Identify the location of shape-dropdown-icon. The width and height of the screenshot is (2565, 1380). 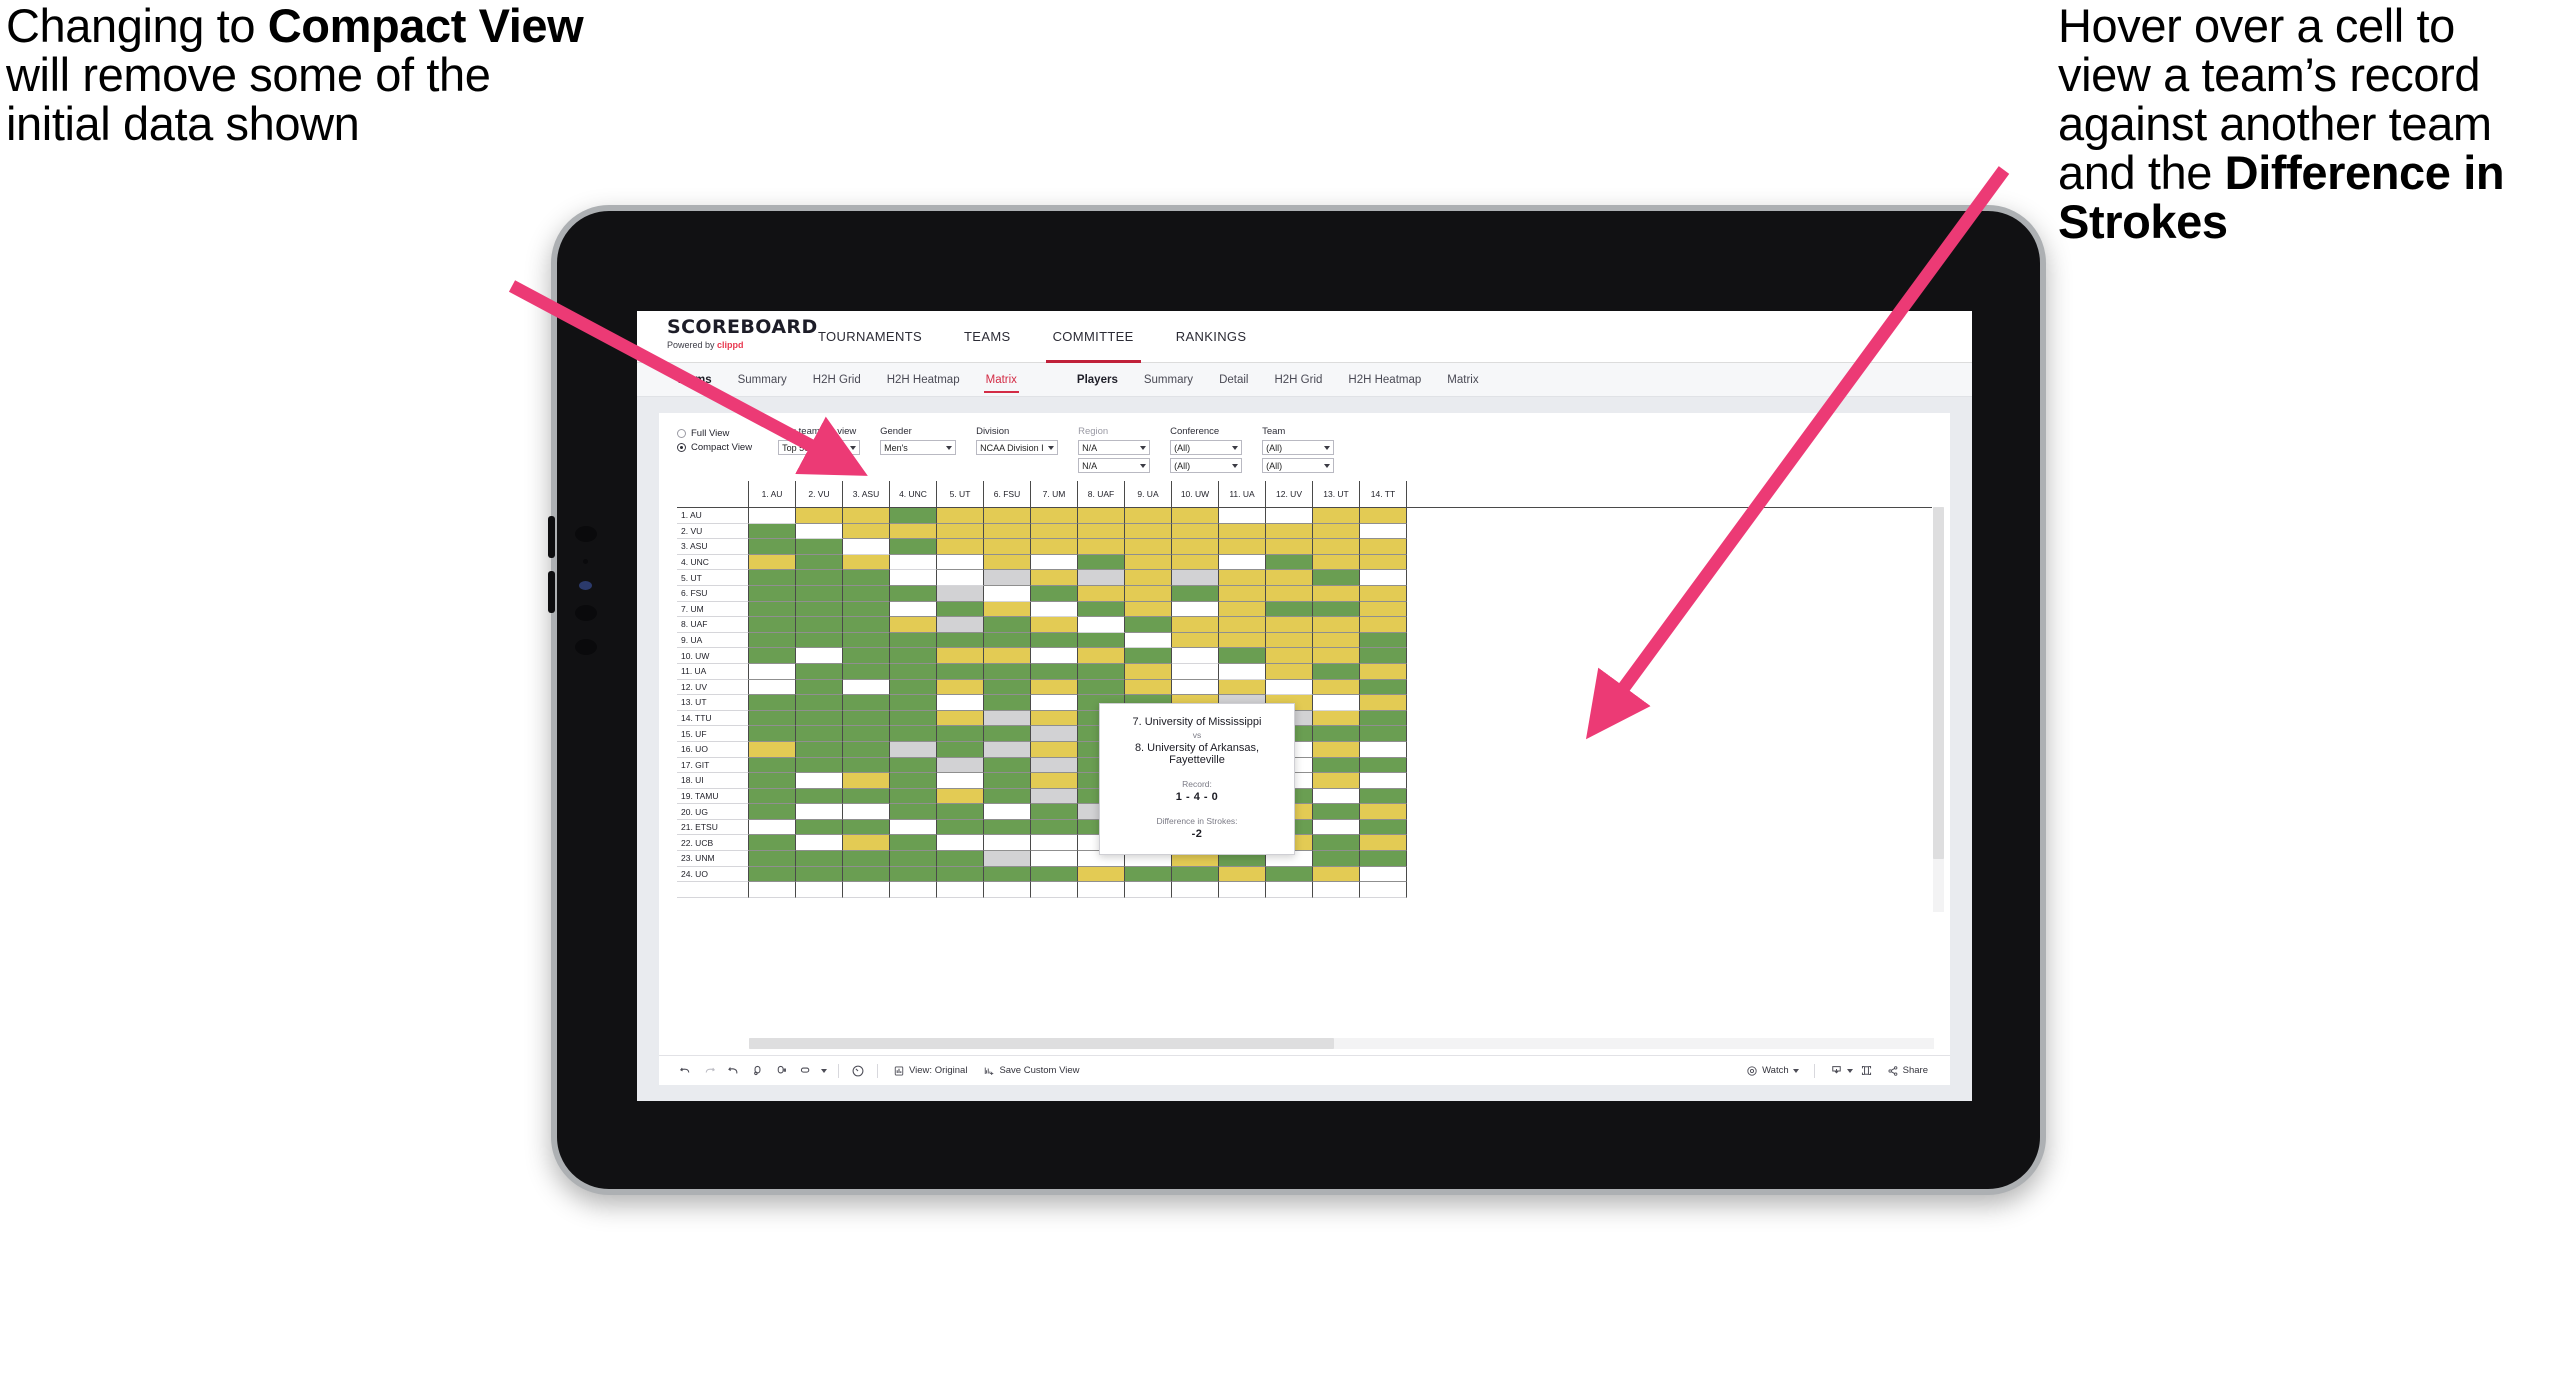
(824, 1071).